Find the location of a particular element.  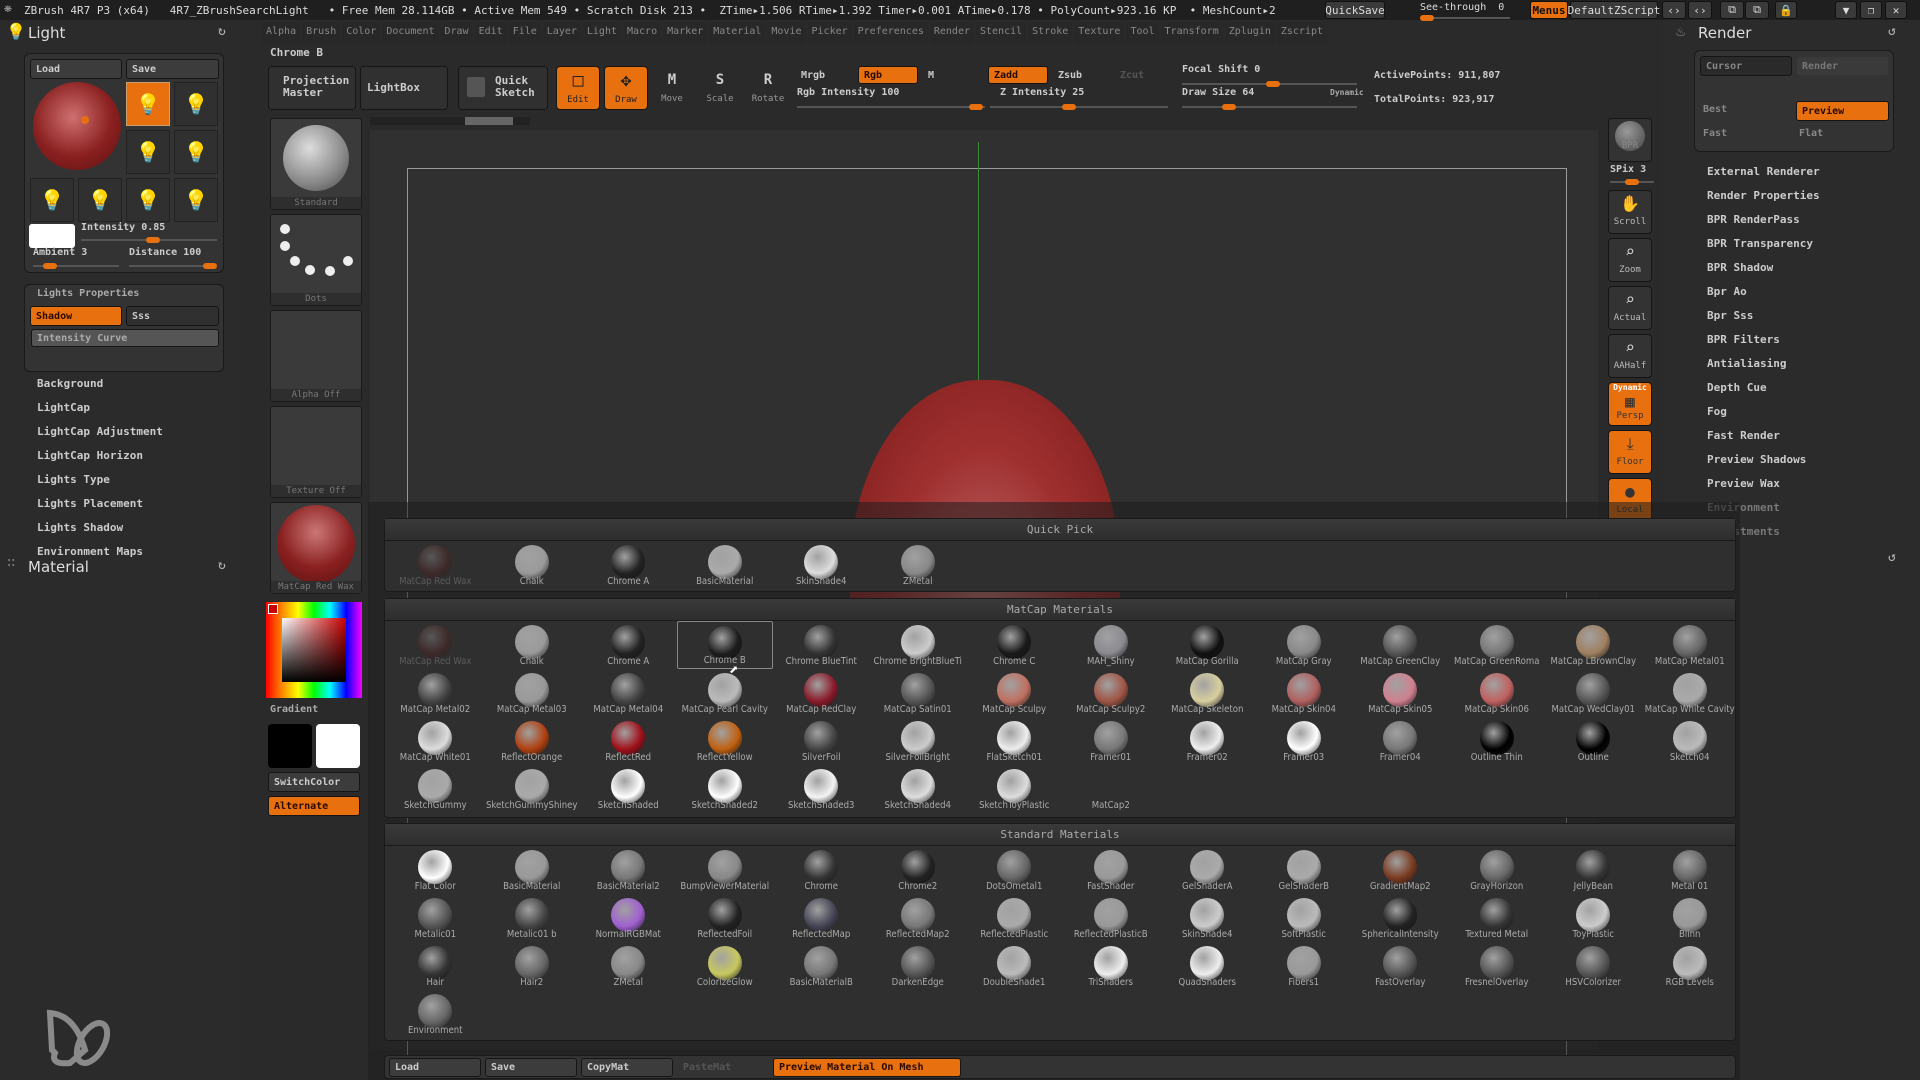

persp-button: Dynamic ▦ Persp is located at coordinates (1630, 404).